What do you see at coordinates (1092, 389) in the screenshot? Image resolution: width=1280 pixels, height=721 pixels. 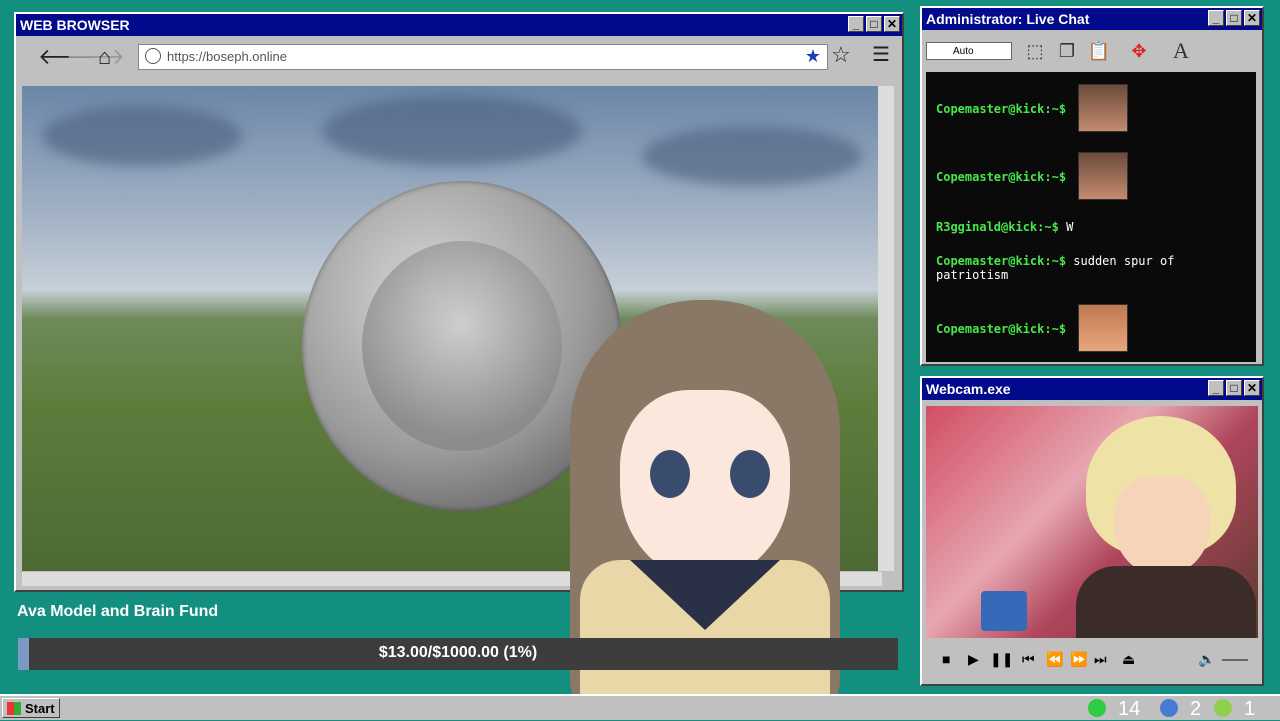 I see `webcam-titlebar: Webcam.exe _ □ ✕` at bounding box center [1092, 389].